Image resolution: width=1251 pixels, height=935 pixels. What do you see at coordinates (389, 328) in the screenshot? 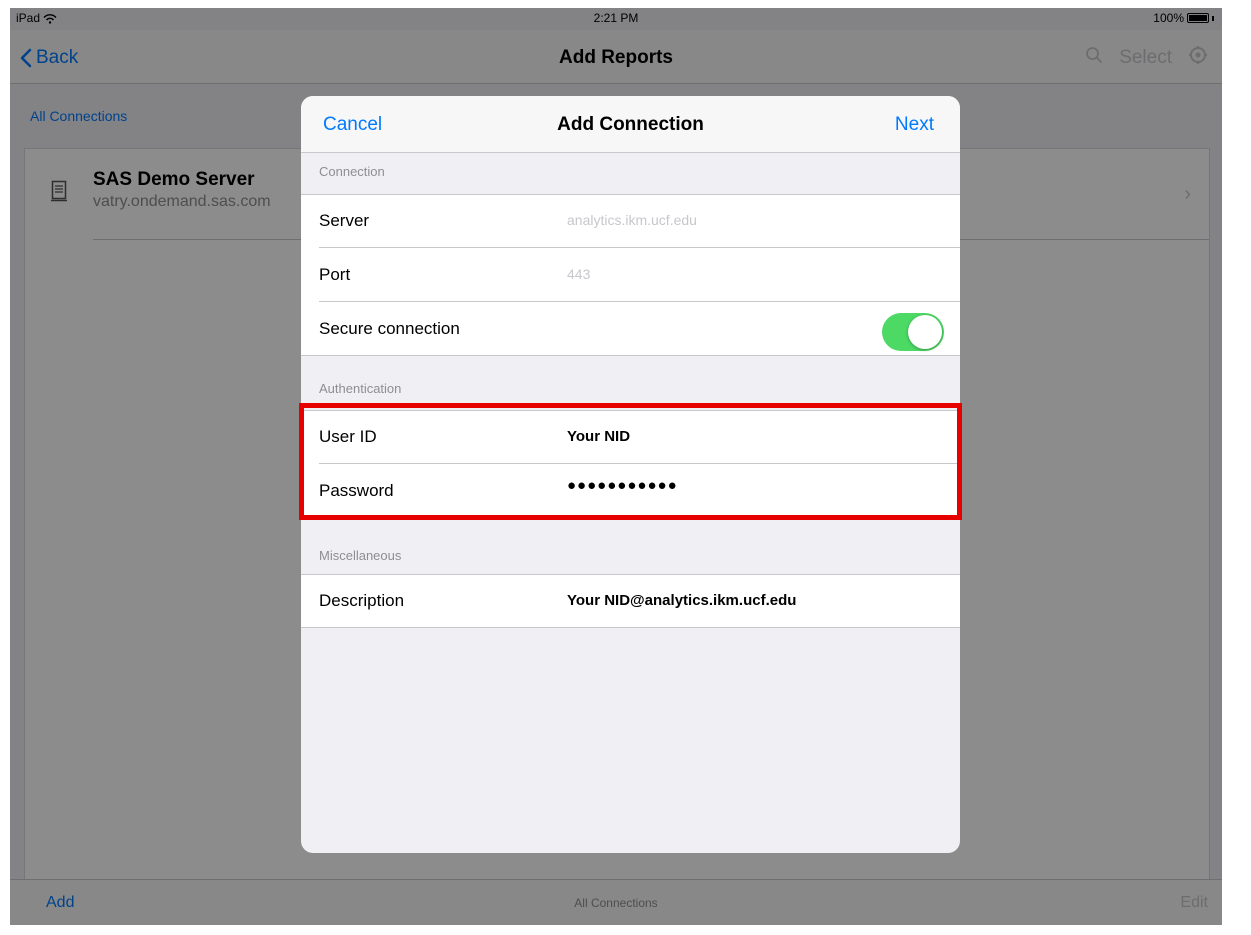
I see `secure-connection-label: Secure connection` at bounding box center [389, 328].